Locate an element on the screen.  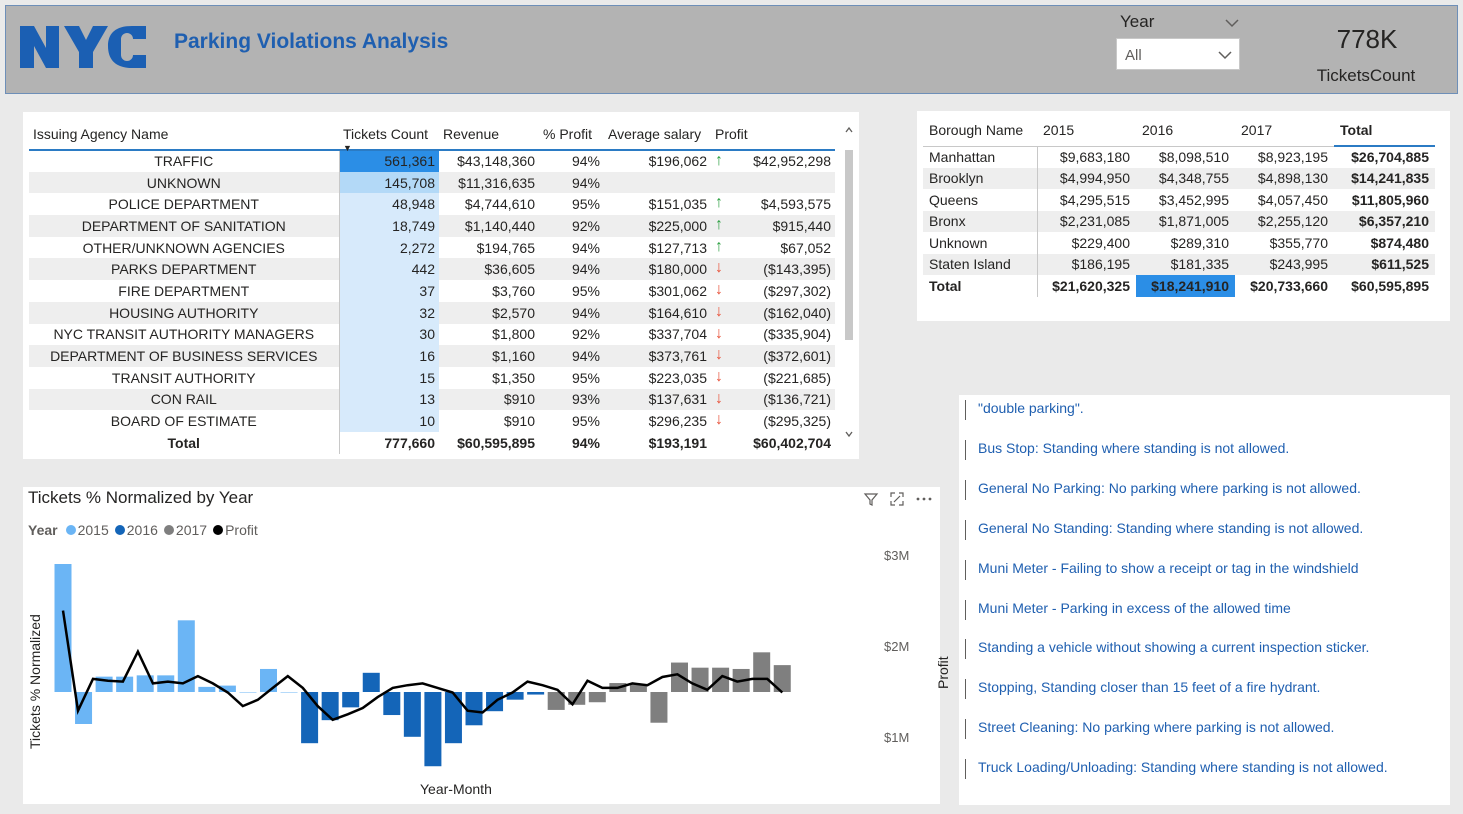
profit-cell is located at coordinates (773, 182).